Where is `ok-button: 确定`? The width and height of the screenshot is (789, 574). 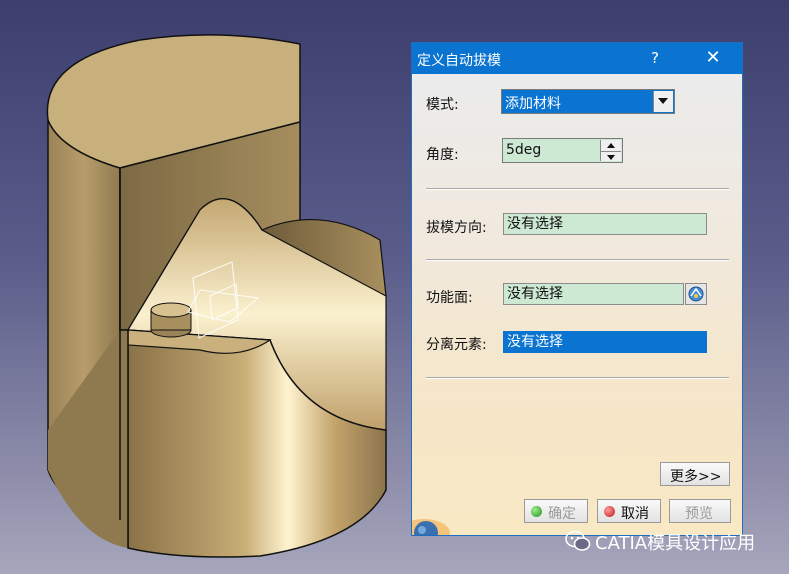 ok-button: 确定 is located at coordinates (556, 511).